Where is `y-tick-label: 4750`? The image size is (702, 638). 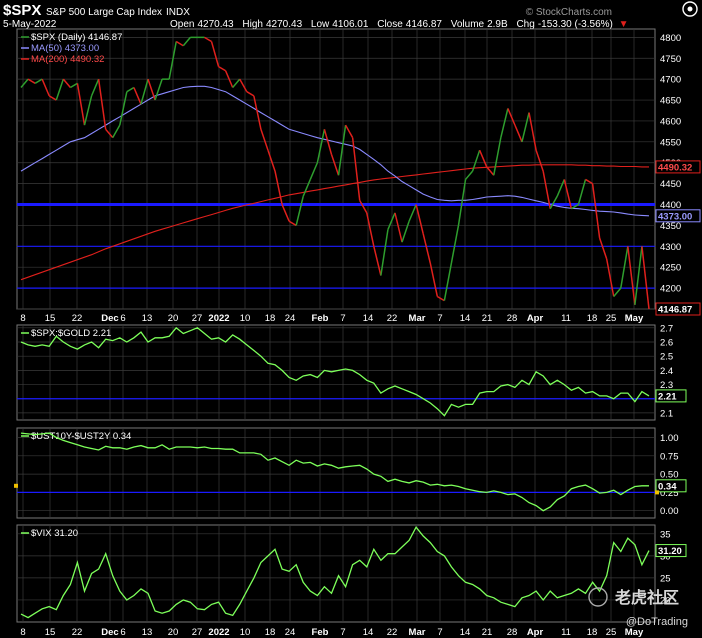 y-tick-label: 4750 is located at coordinates (670, 59).